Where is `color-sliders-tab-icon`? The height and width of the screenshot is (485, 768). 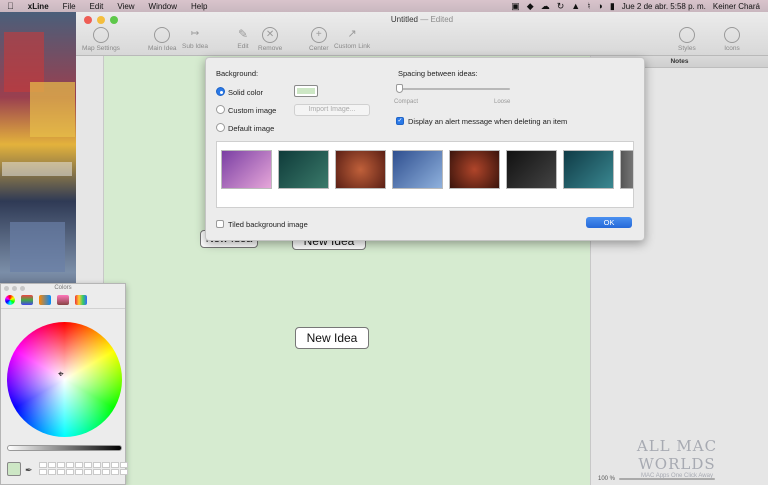 color-sliders-tab-icon is located at coordinates (27, 300).